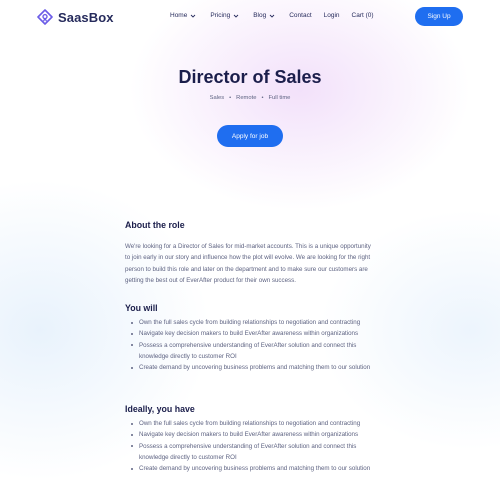 The height and width of the screenshot is (501, 500). I want to click on site-header: SaasBox Home Pricing Blog Contact Login, so click(250, 17).